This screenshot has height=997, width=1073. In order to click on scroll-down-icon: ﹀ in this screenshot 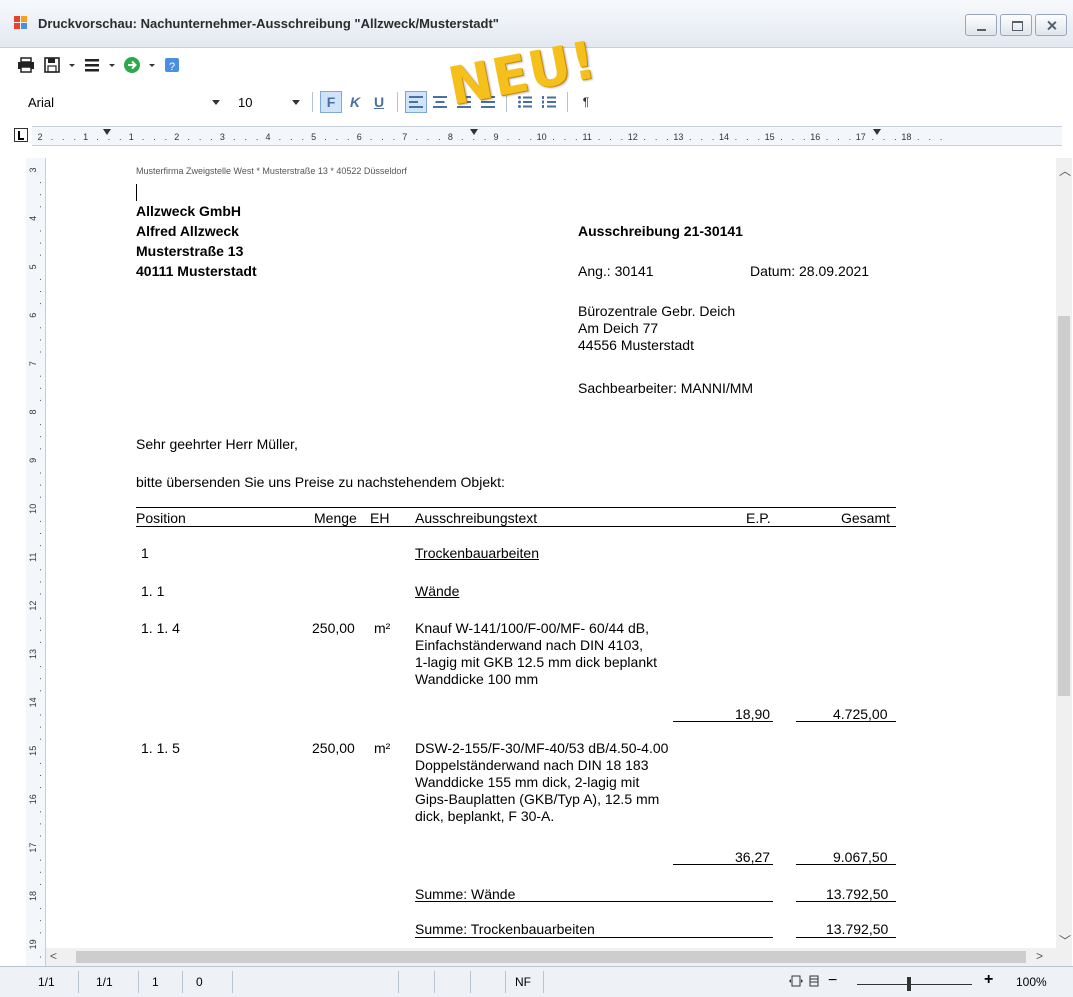, I will do `click(1065, 940)`.